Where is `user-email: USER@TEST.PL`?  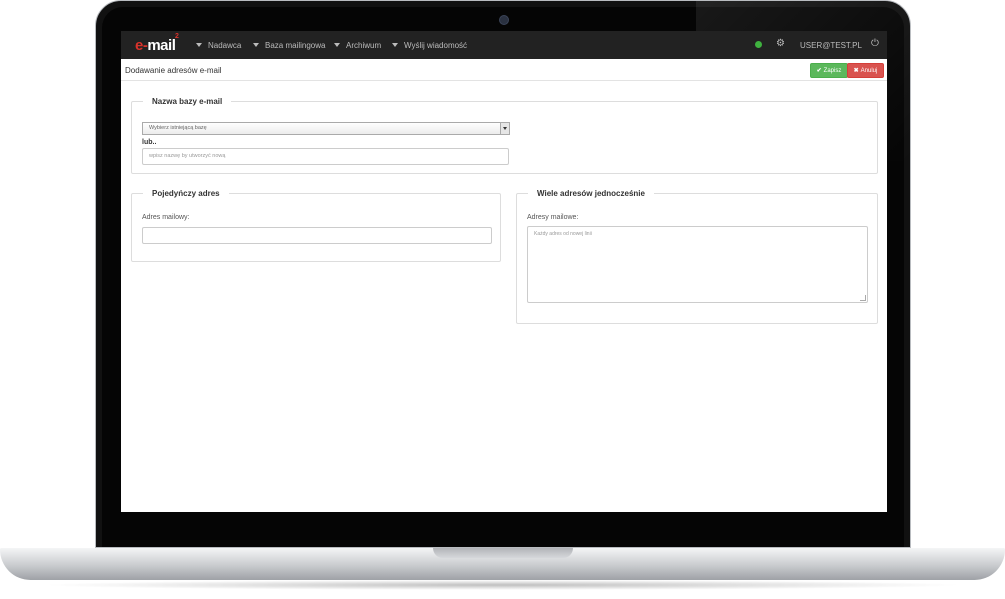 user-email: USER@TEST.PL is located at coordinates (831, 45).